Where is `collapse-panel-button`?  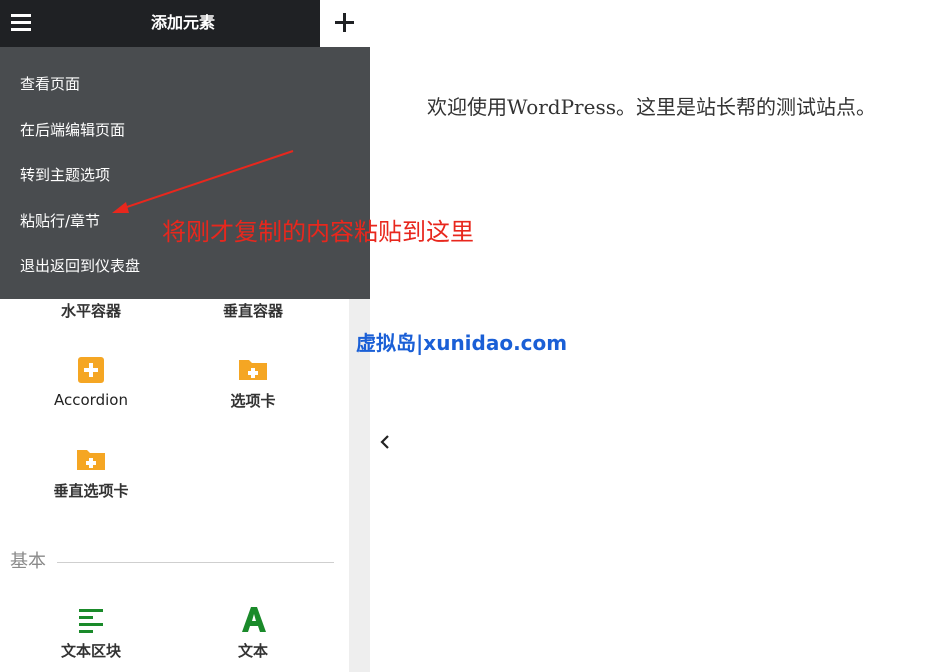
collapse-panel-button is located at coordinates (385, 442).